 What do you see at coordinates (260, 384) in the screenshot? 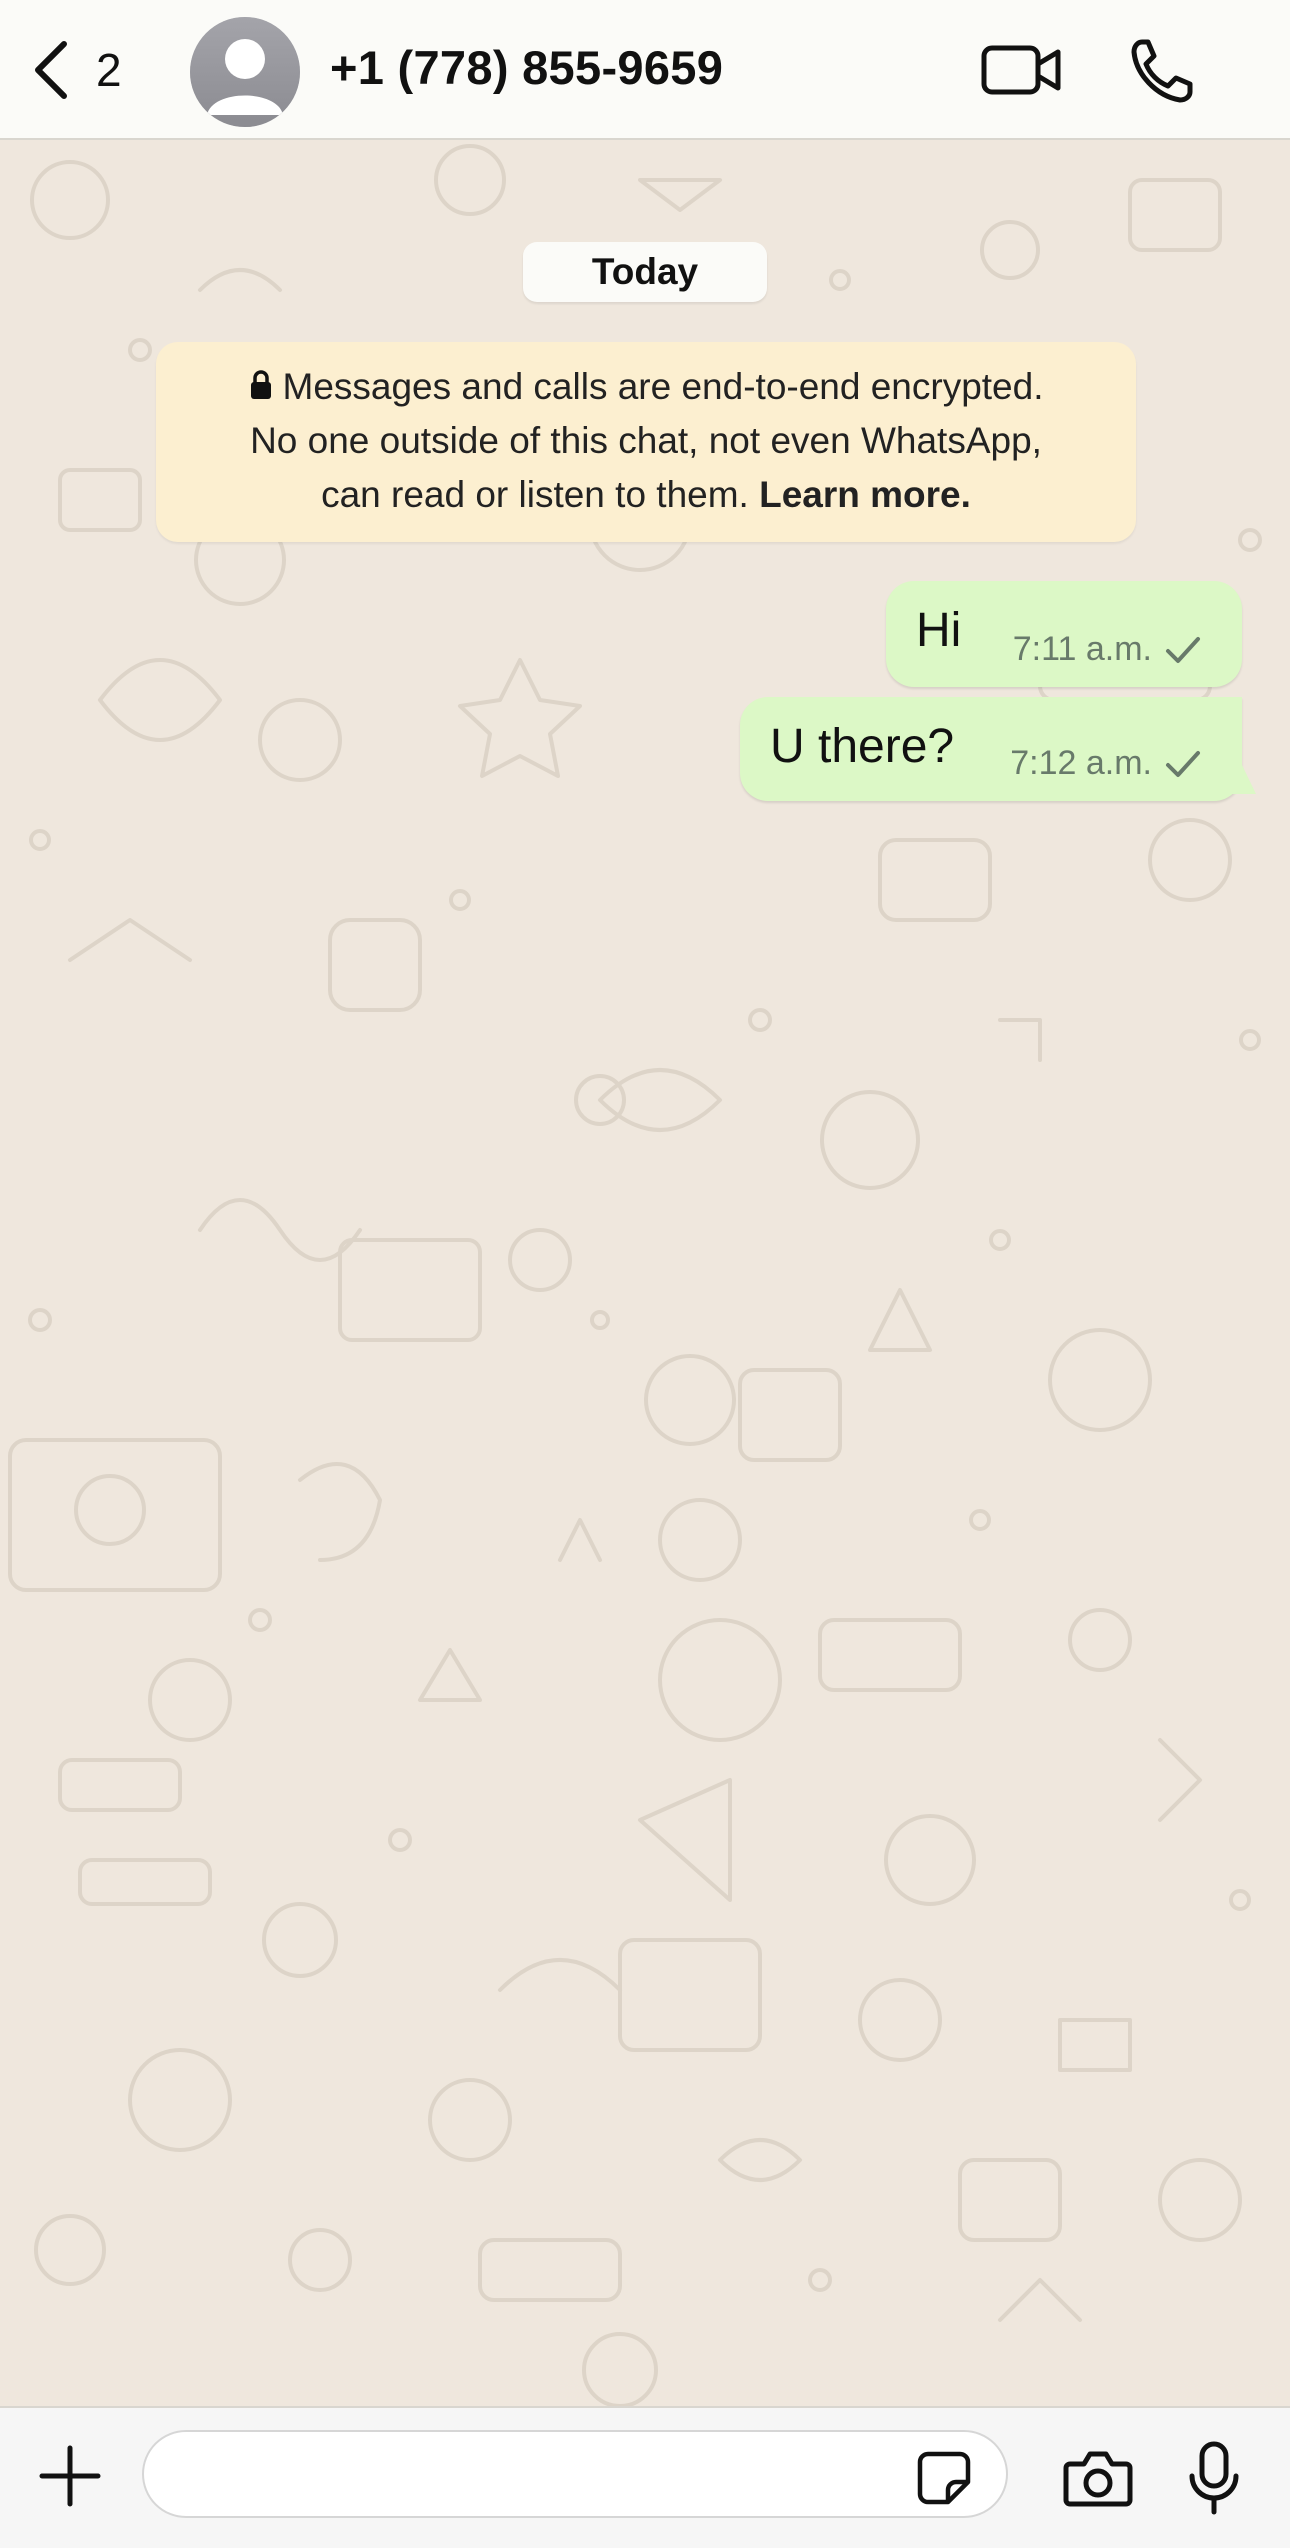
I see `lock-icon` at bounding box center [260, 384].